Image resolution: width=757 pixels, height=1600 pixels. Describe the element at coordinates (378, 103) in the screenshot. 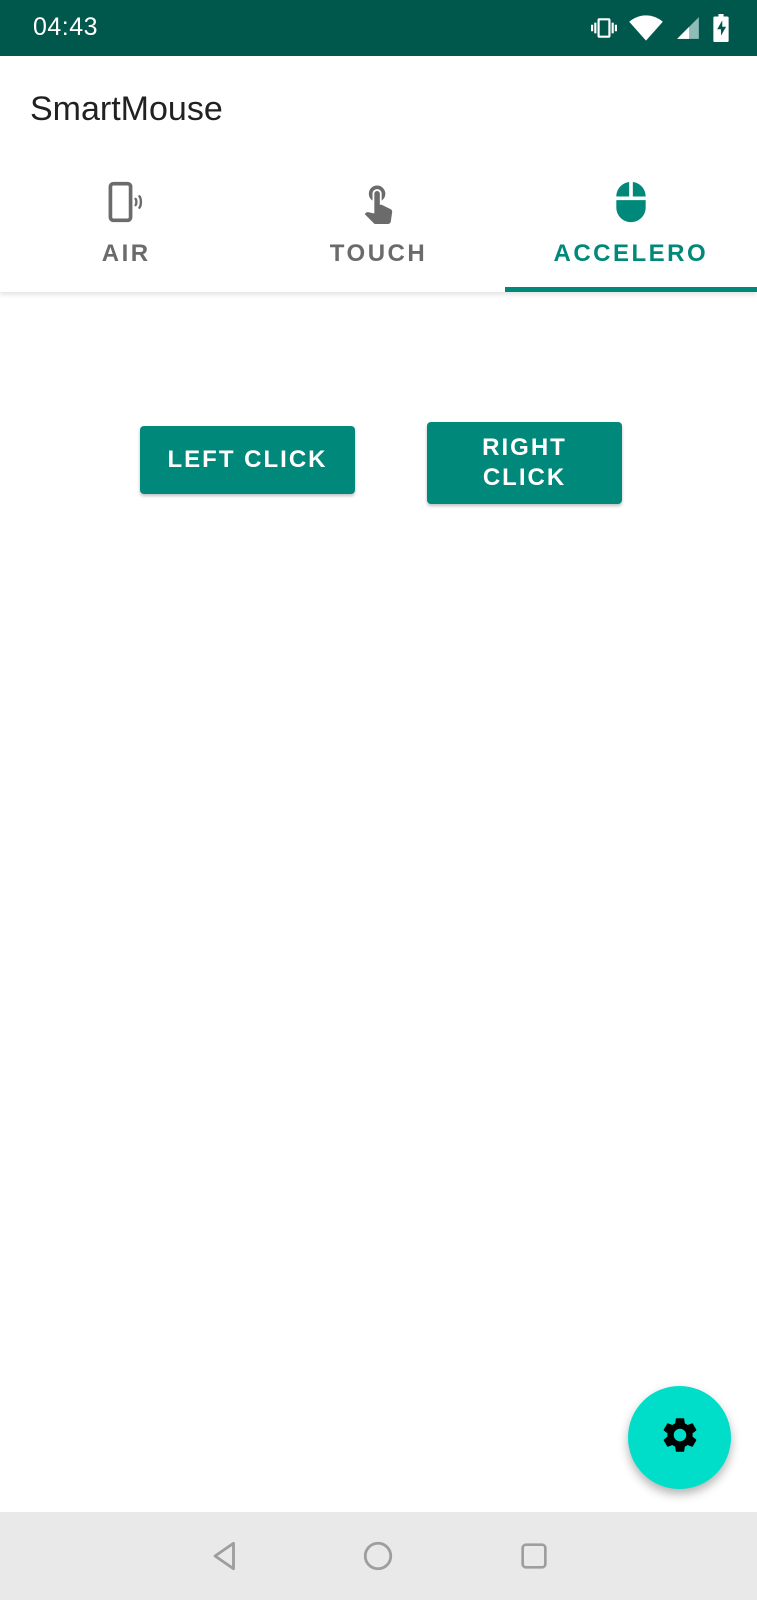

I see `app-bar: SmartMouse` at that location.